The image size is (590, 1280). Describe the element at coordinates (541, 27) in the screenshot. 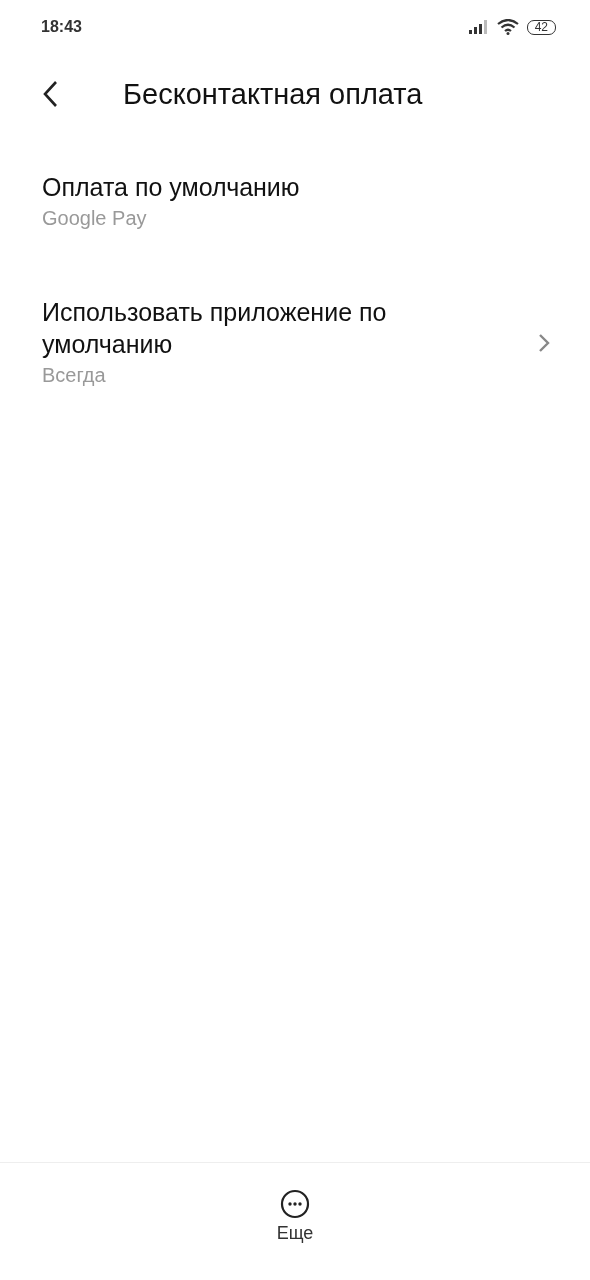

I see `battery-icon: 42` at that location.